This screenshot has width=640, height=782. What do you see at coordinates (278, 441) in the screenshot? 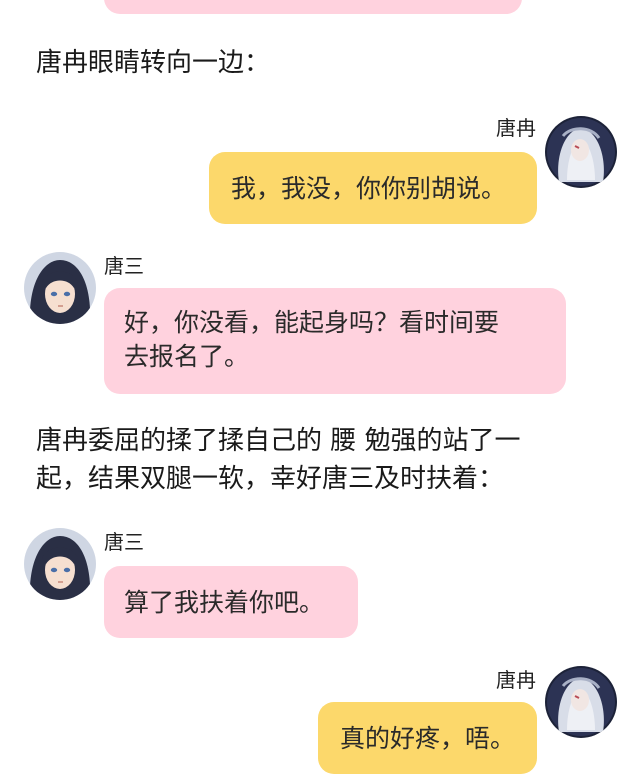
I see `narration-line: 唐冉委屈的揉了揉自己的 腰 勉强的站了一` at bounding box center [278, 441].